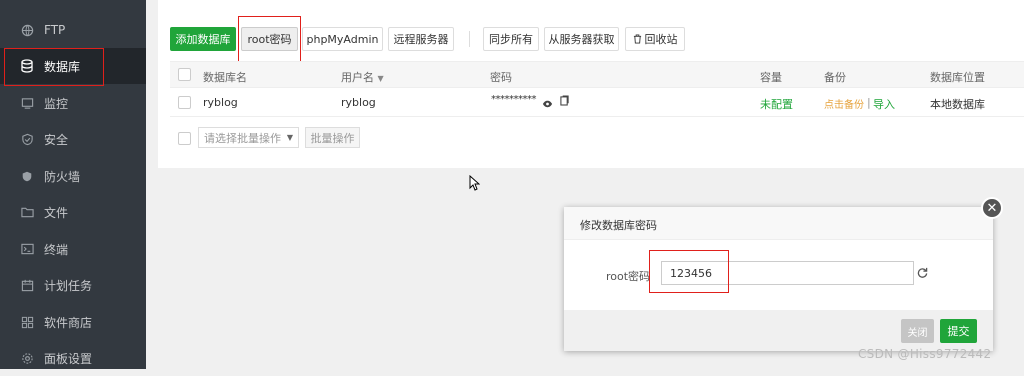 The width and height of the screenshot is (1024, 376). I want to click on sidebar-item-label: 防火墙, so click(62, 176).